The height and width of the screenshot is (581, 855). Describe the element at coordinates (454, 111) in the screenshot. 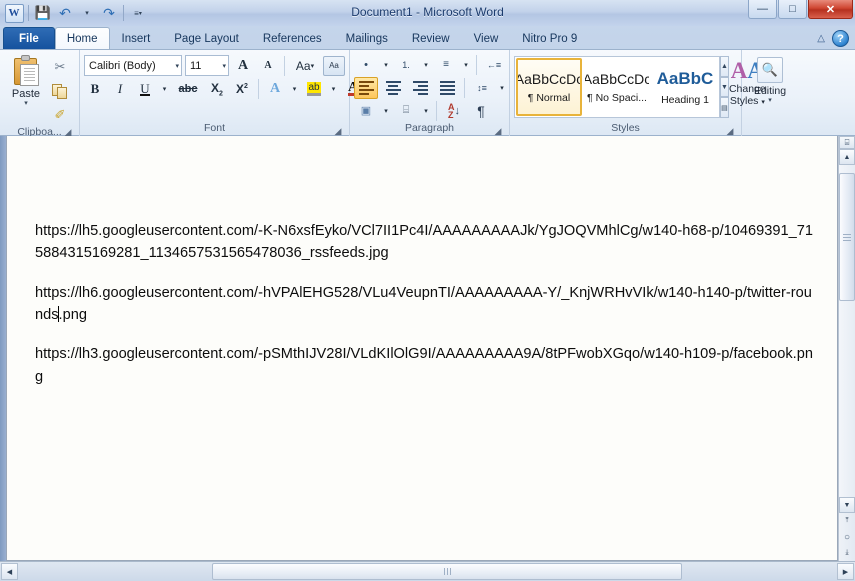

I see `sort-button: A Z ↓` at that location.